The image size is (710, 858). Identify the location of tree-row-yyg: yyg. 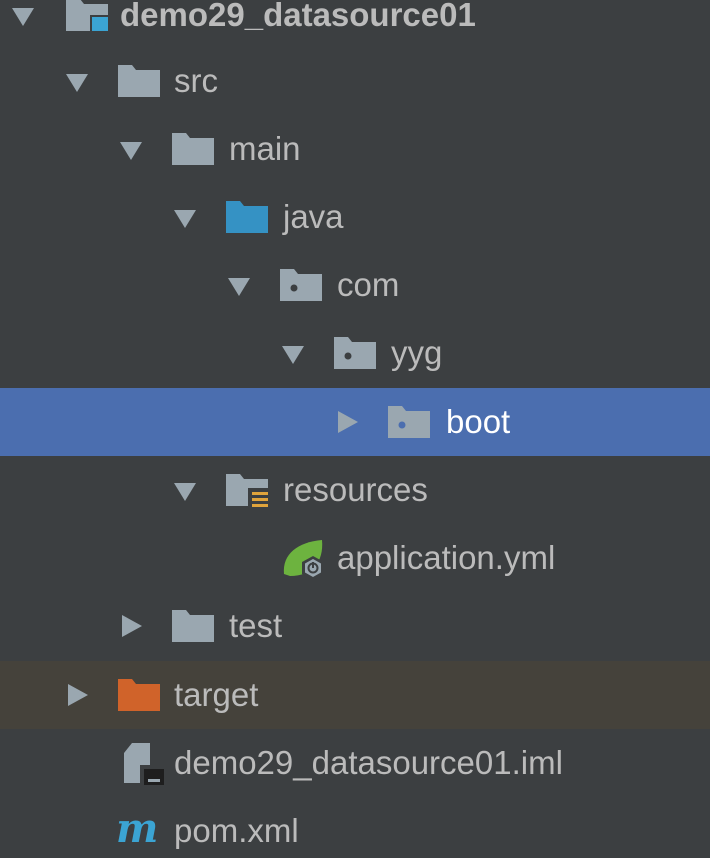
(355, 353).